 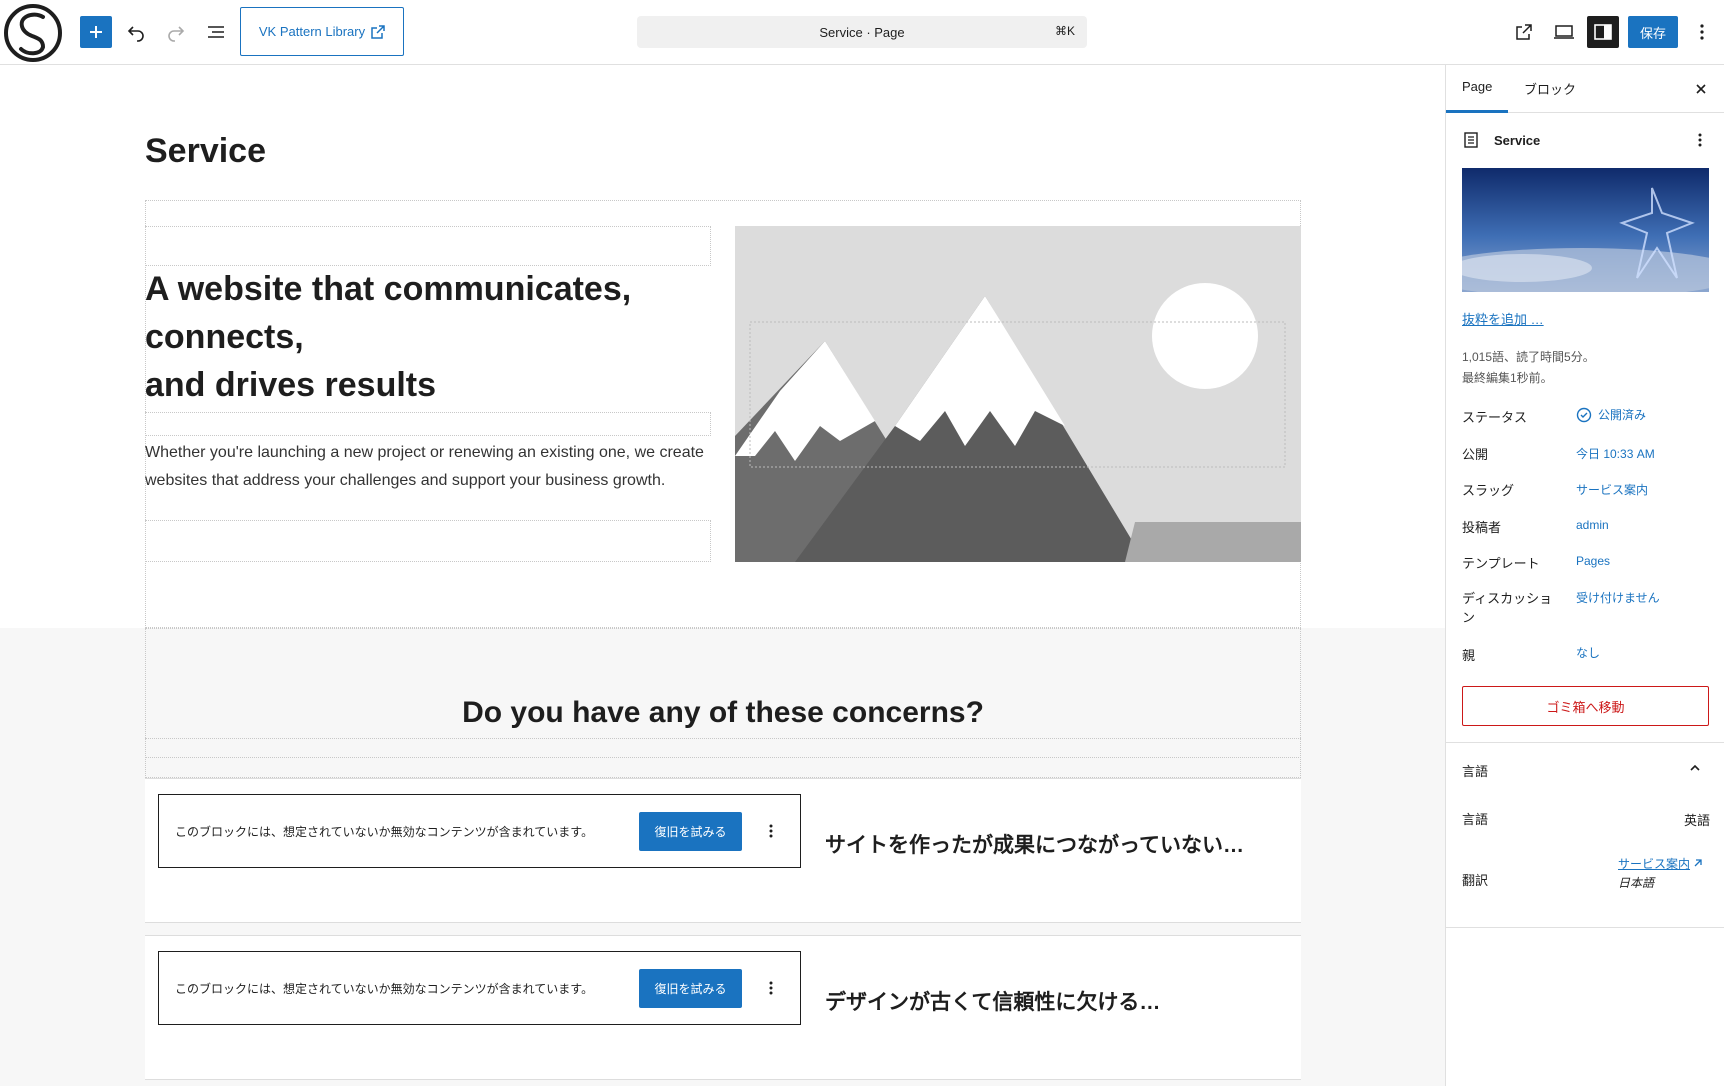 I want to click on mountain-placeholder-icon, so click(x=1018, y=394).